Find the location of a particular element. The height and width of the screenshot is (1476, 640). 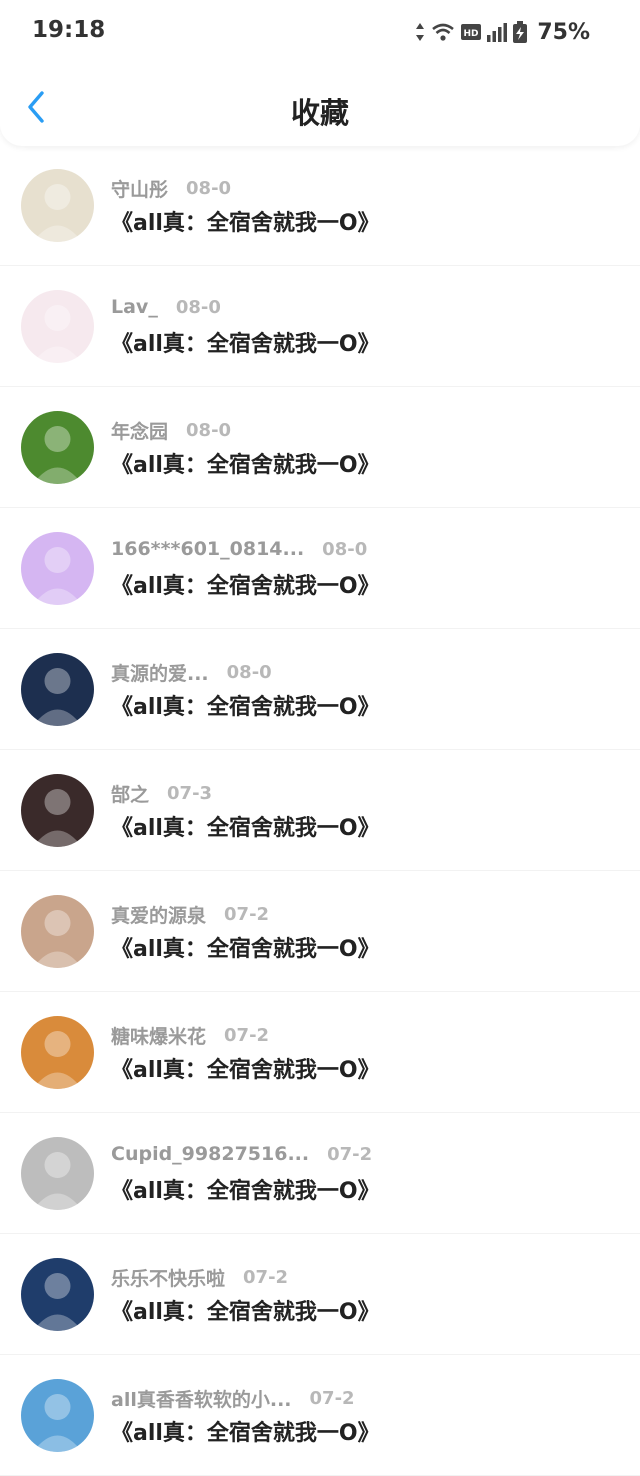

status-bar: 19:18 HD 75% is located at coordinates (320, 32).